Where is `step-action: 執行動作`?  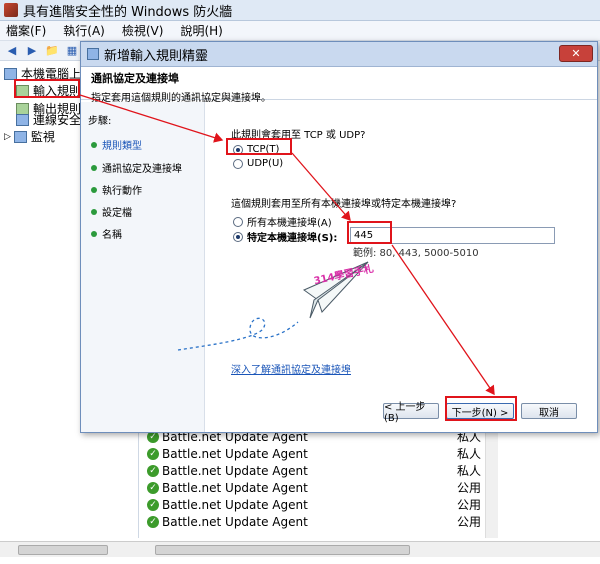
step-action: 執行動作 is located at coordinates (116, 189).